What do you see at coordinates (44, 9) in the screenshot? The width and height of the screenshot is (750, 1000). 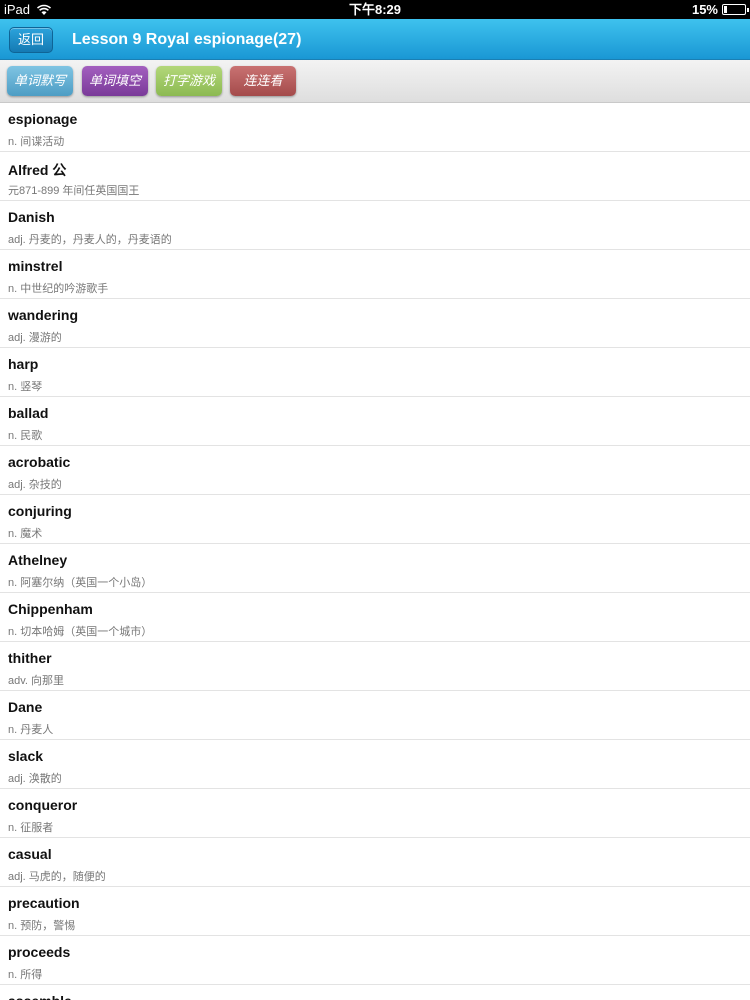 I see `wifi-icon` at bounding box center [44, 9].